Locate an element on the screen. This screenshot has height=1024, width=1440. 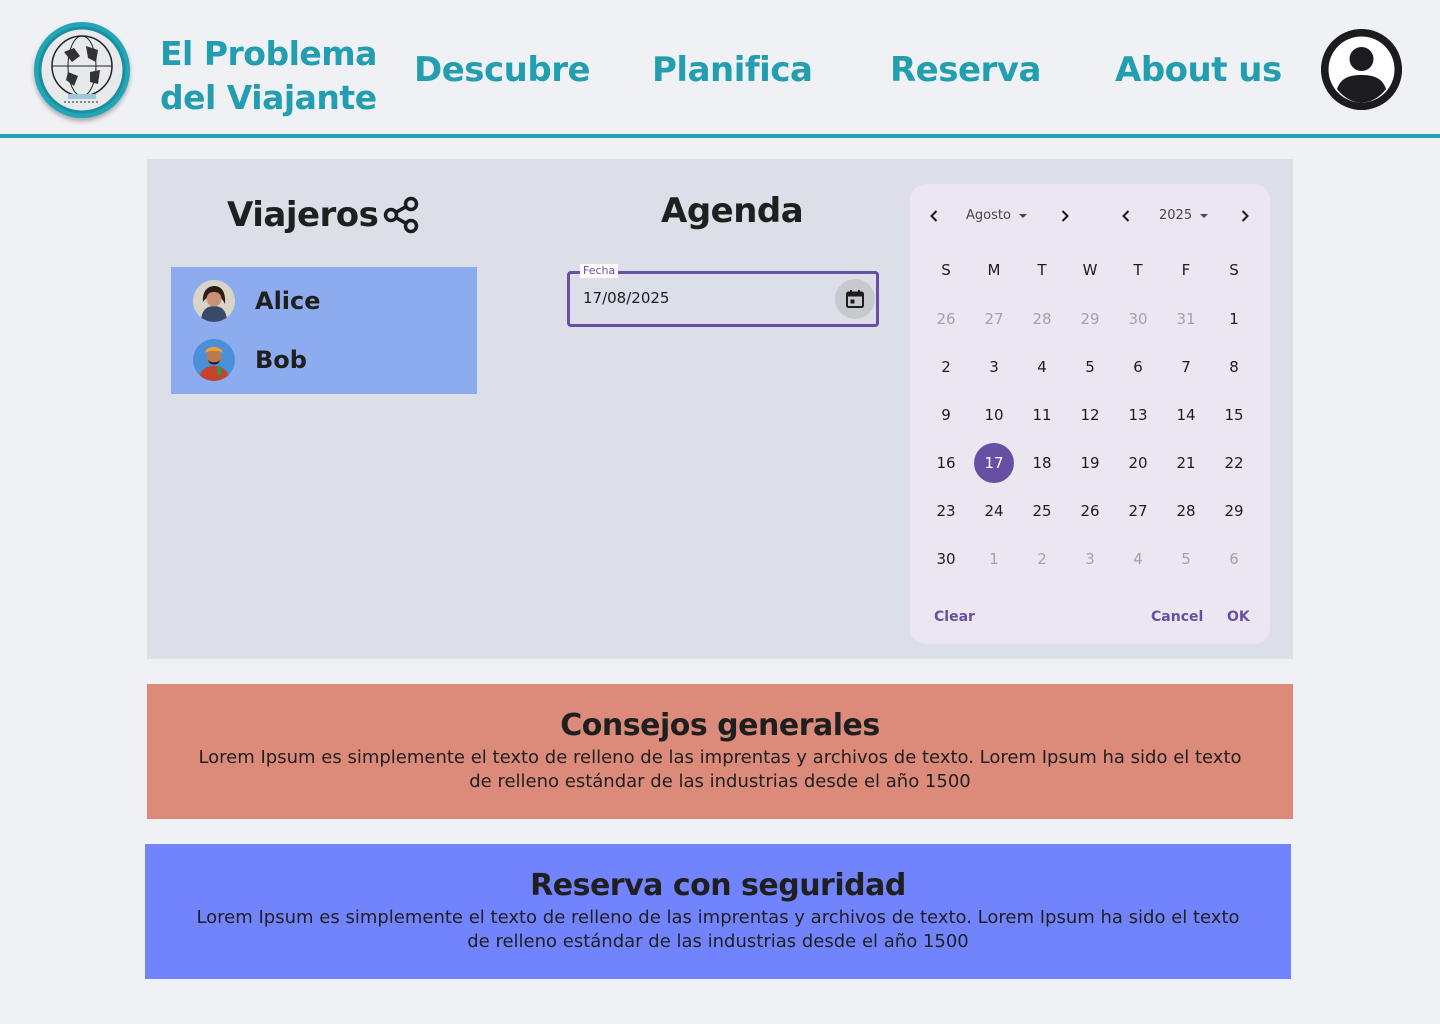
month-label: Agosto is located at coordinates (988, 215).